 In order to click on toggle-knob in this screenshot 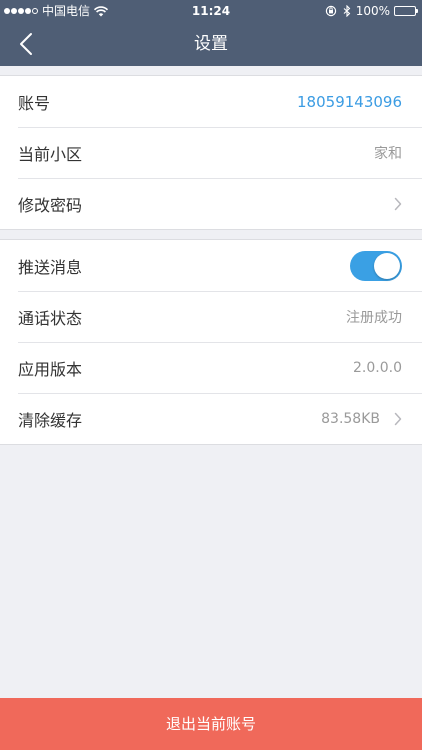, I will do `click(387, 265)`.